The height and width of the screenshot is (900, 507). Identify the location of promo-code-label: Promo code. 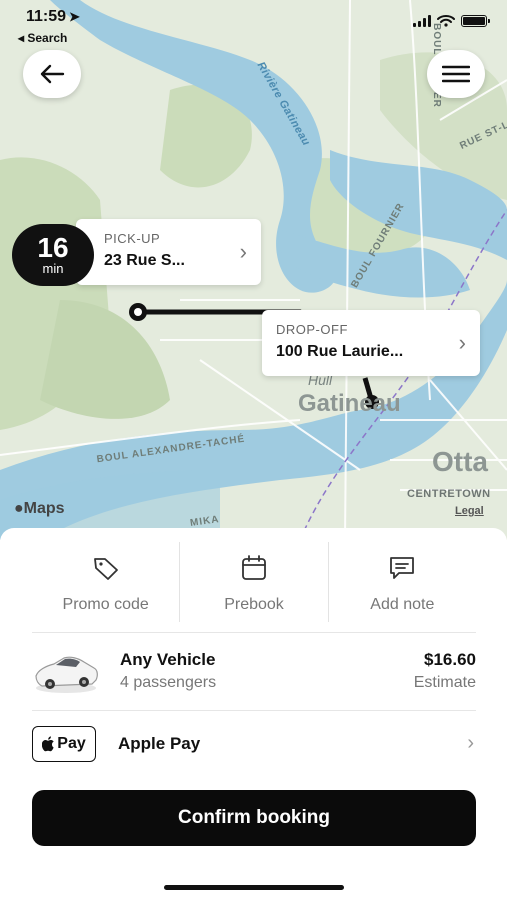
(105, 604).